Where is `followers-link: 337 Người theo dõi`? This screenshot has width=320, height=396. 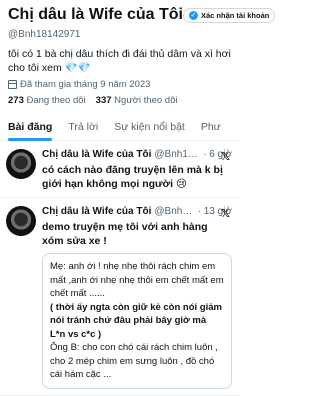
followers-link: 337 Người theo dõi is located at coordinates (137, 100).